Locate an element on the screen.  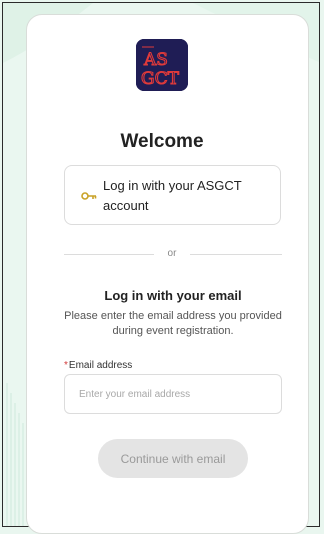
required-mark: * is located at coordinates (66, 365).